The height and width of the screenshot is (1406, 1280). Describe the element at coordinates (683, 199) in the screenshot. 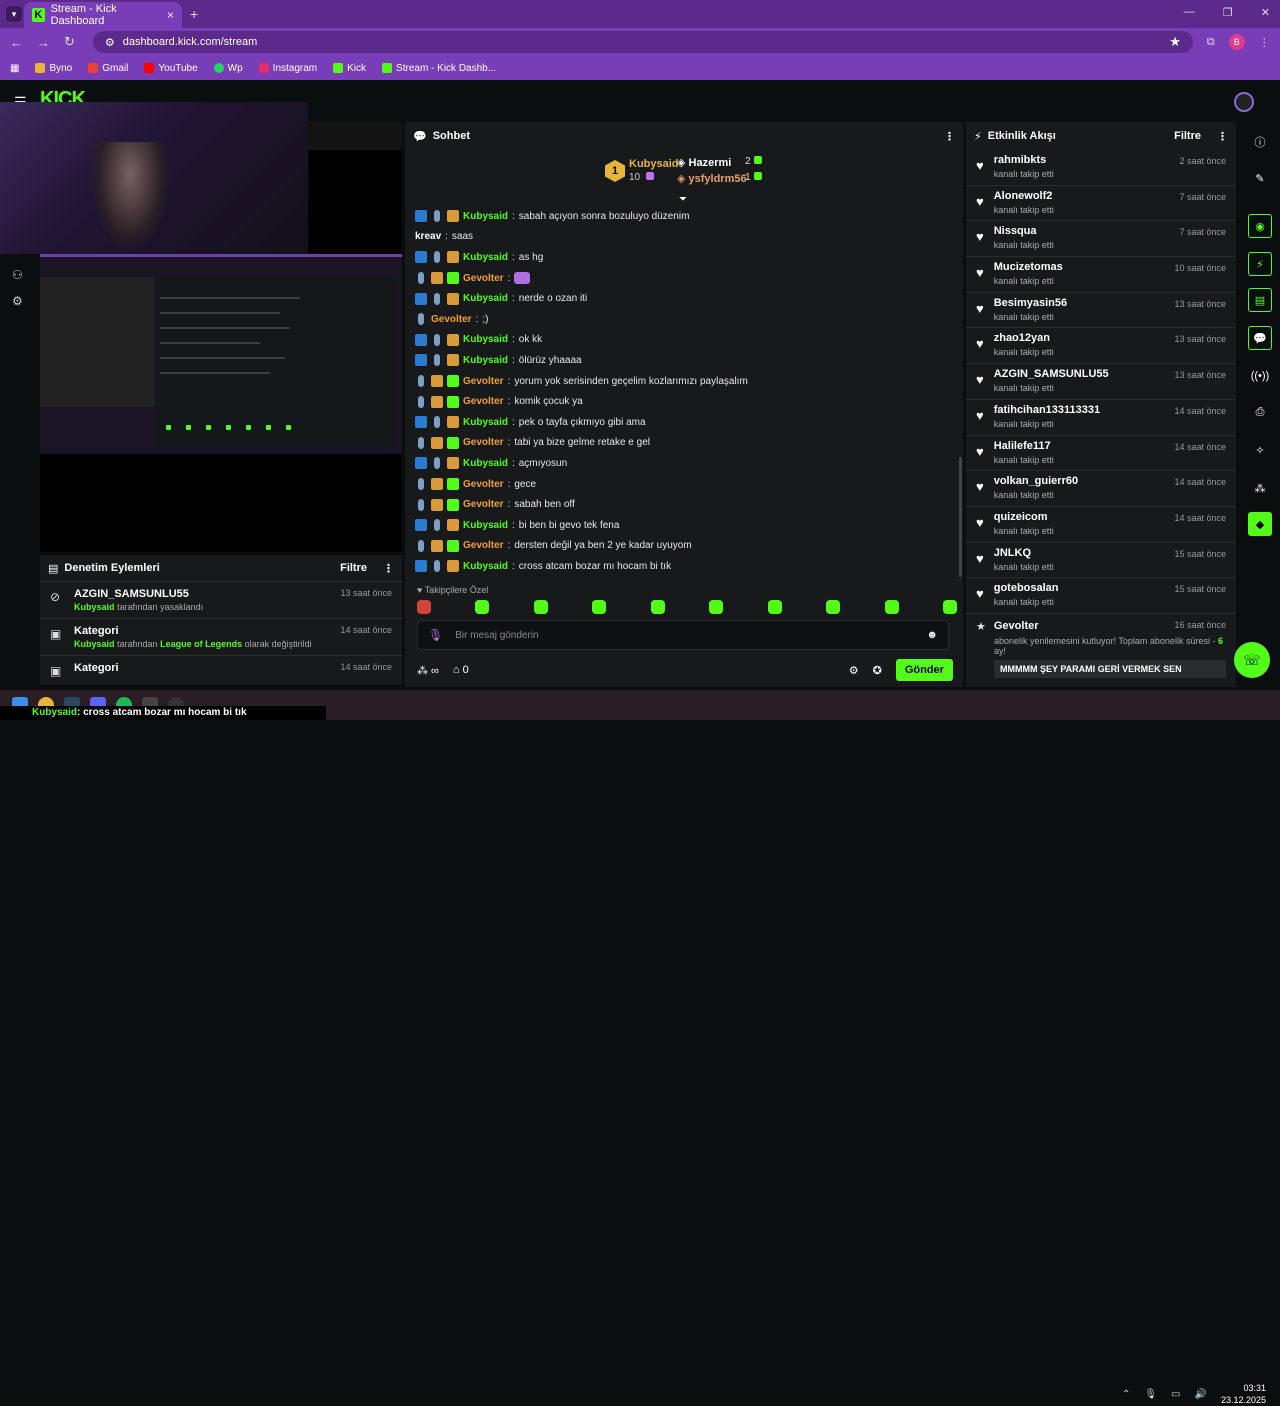

I see `expand-leaderboard-icon: ⏷` at that location.